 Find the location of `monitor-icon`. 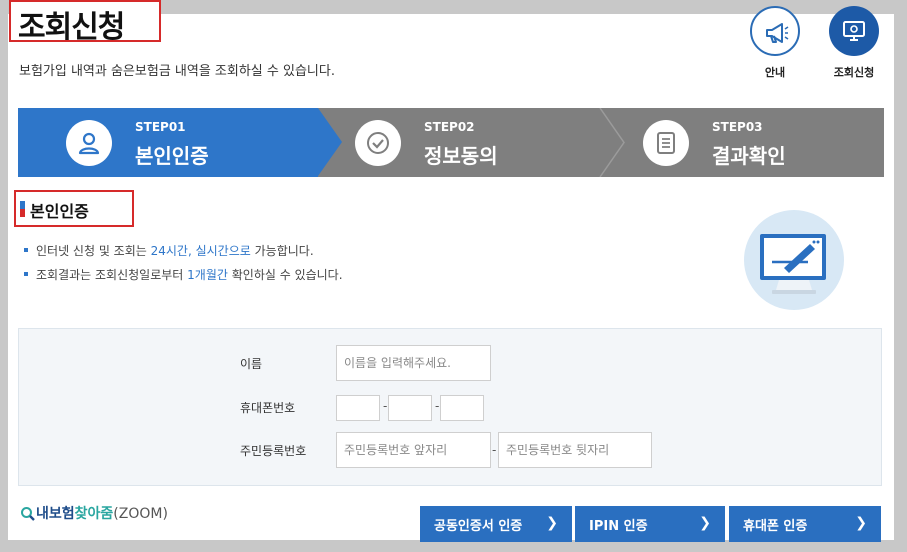

monitor-icon is located at coordinates (854, 31).